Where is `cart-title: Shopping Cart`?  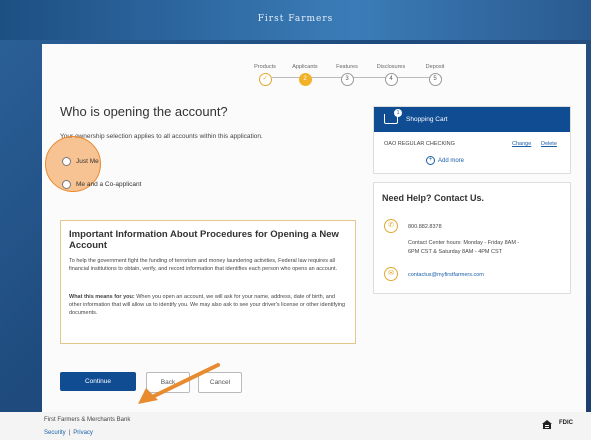 cart-title: Shopping Cart is located at coordinates (427, 119).